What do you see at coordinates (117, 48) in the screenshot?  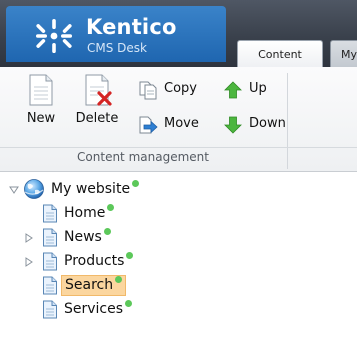 I see `brand-subtitle: CMS Desk` at bounding box center [117, 48].